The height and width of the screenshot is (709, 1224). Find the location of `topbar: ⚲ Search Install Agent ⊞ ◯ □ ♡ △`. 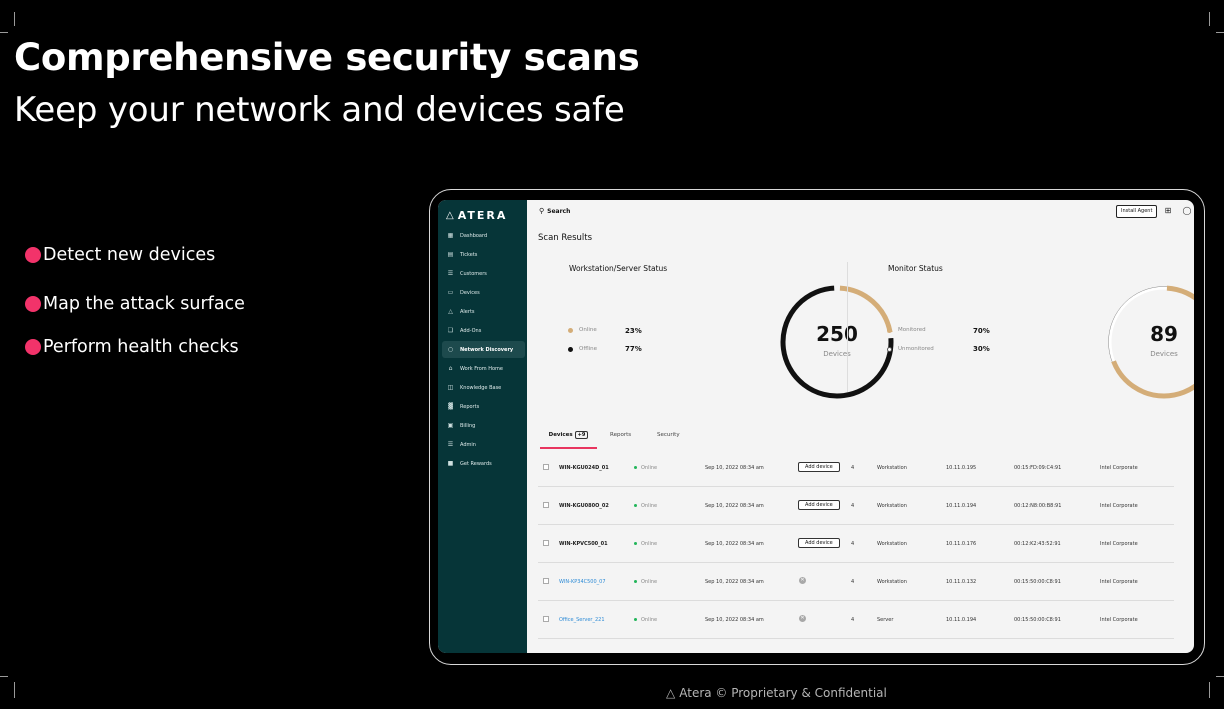

topbar: ⚲ Search Install Agent ⊞ ◯ □ ♡ △ is located at coordinates (860, 211).